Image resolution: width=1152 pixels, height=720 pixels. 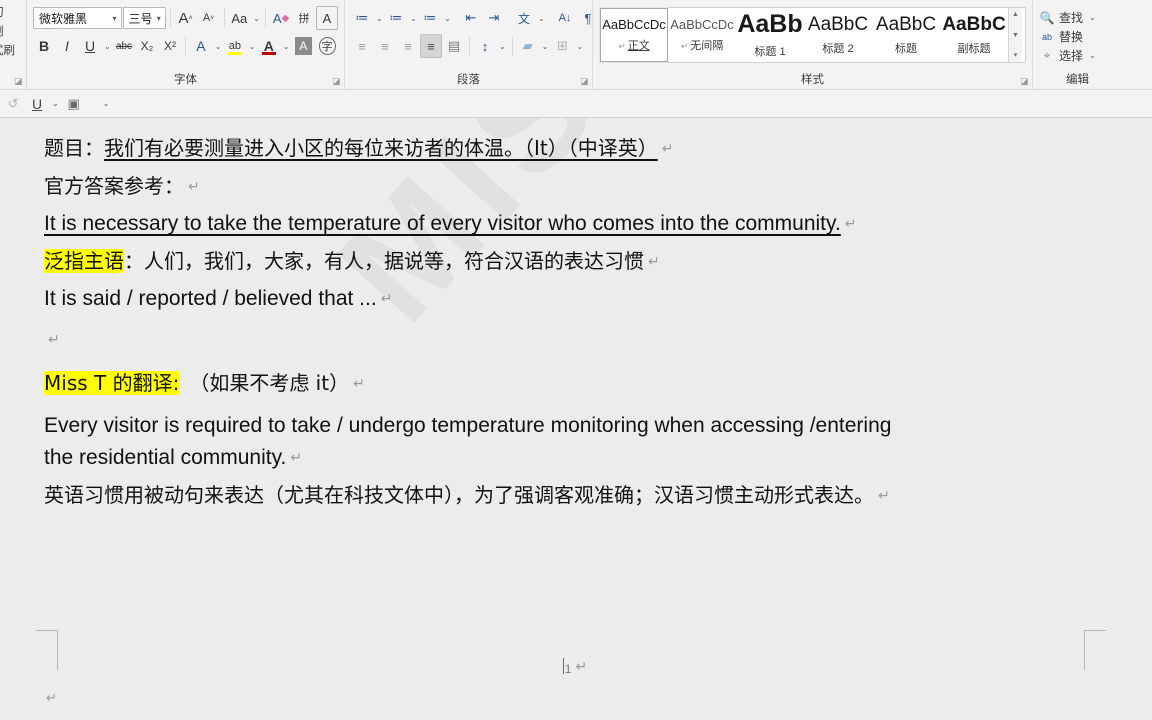 What do you see at coordinates (114, 185) in the screenshot?
I see `official-answer-label-text: 官方答案参考：` at bounding box center [114, 185].